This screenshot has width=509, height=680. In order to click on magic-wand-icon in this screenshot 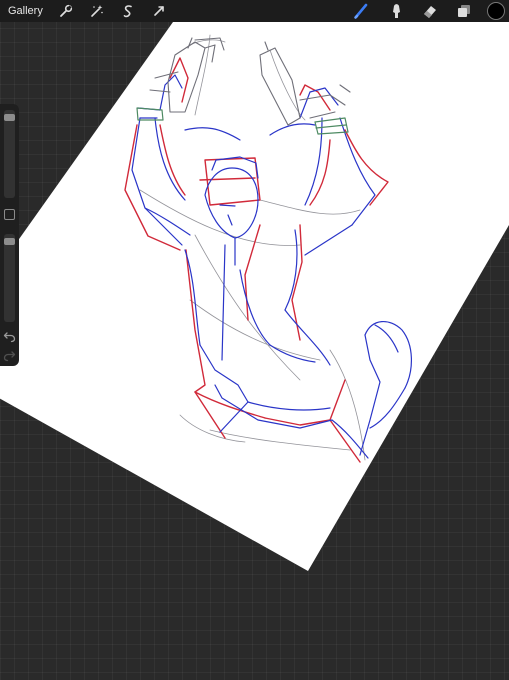, I will do `click(97, 11)`.